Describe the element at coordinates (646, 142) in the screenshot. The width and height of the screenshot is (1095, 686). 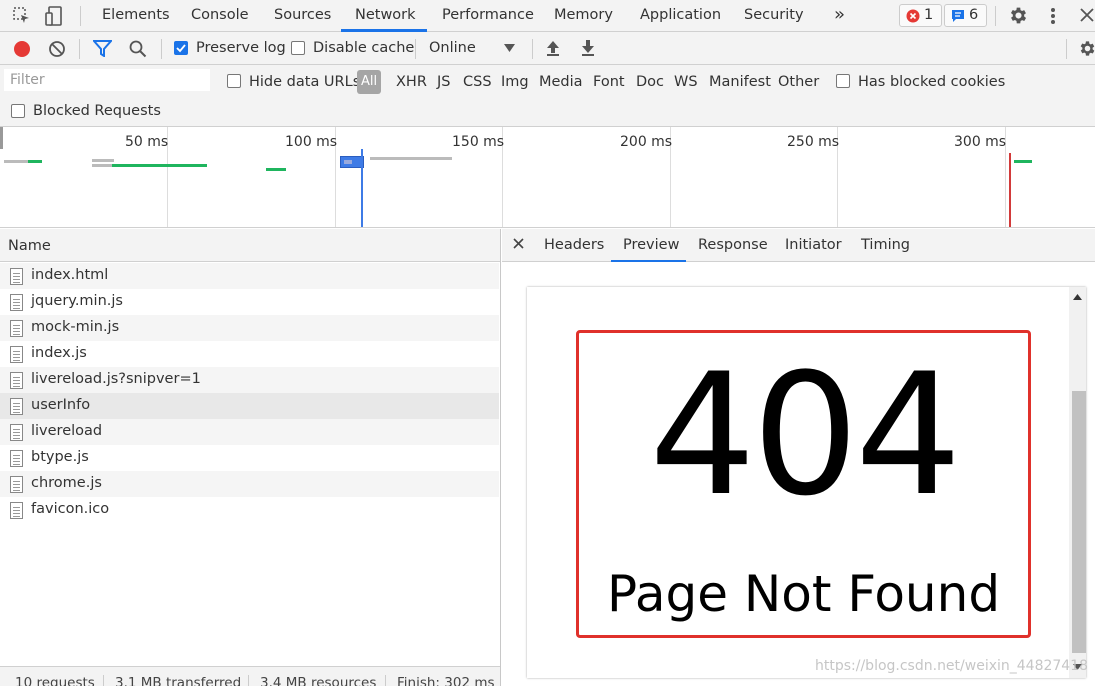
I see `timeline-tick: 200 ms` at that location.